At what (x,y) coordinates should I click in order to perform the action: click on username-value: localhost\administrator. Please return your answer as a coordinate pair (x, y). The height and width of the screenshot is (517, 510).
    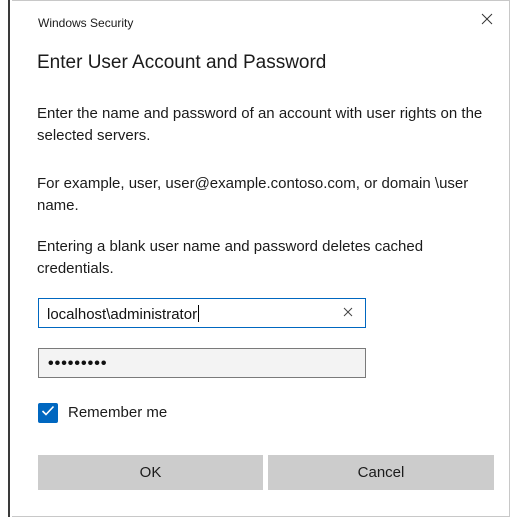
    Looking at the image, I should click on (123, 314).